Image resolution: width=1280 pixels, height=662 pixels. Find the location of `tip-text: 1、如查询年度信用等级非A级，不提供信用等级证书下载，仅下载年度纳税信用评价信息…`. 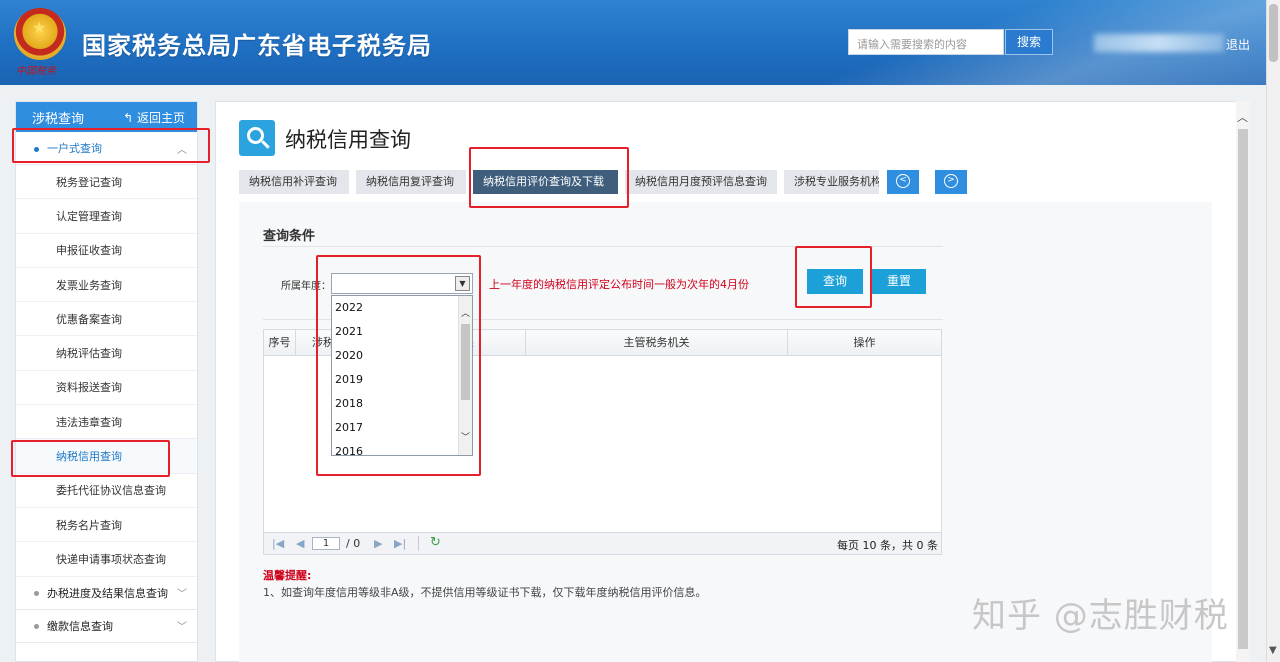

tip-text: 1、如查询年度信用等级非A级，不提供信用等级证书下载，仅下载年度纳税信用评价信息… is located at coordinates (485, 592).